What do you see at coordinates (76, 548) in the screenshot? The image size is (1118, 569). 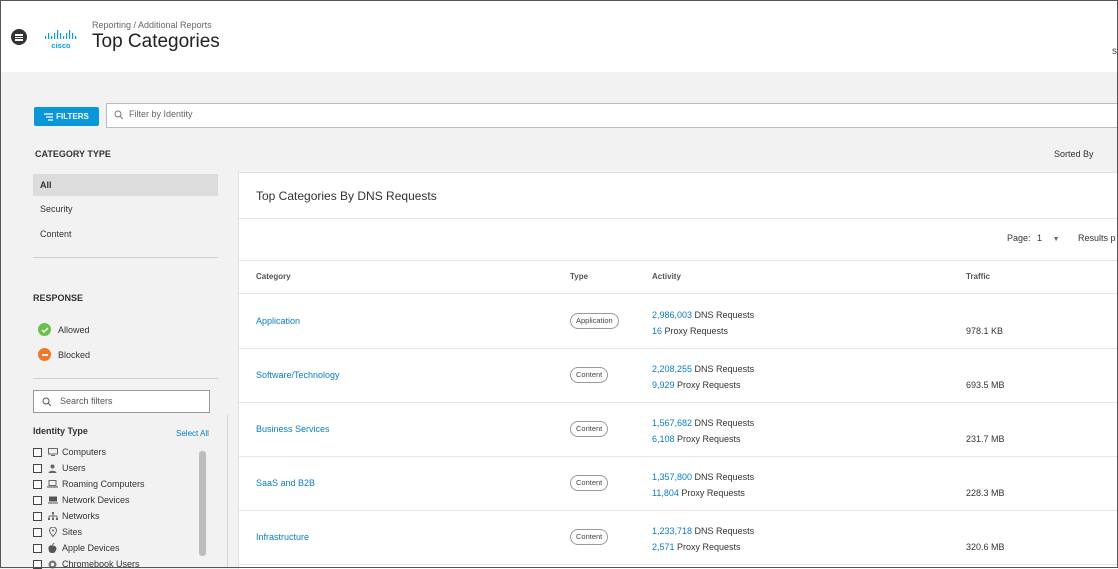 I see `identity-type-apple-devices: Apple Devices` at bounding box center [76, 548].